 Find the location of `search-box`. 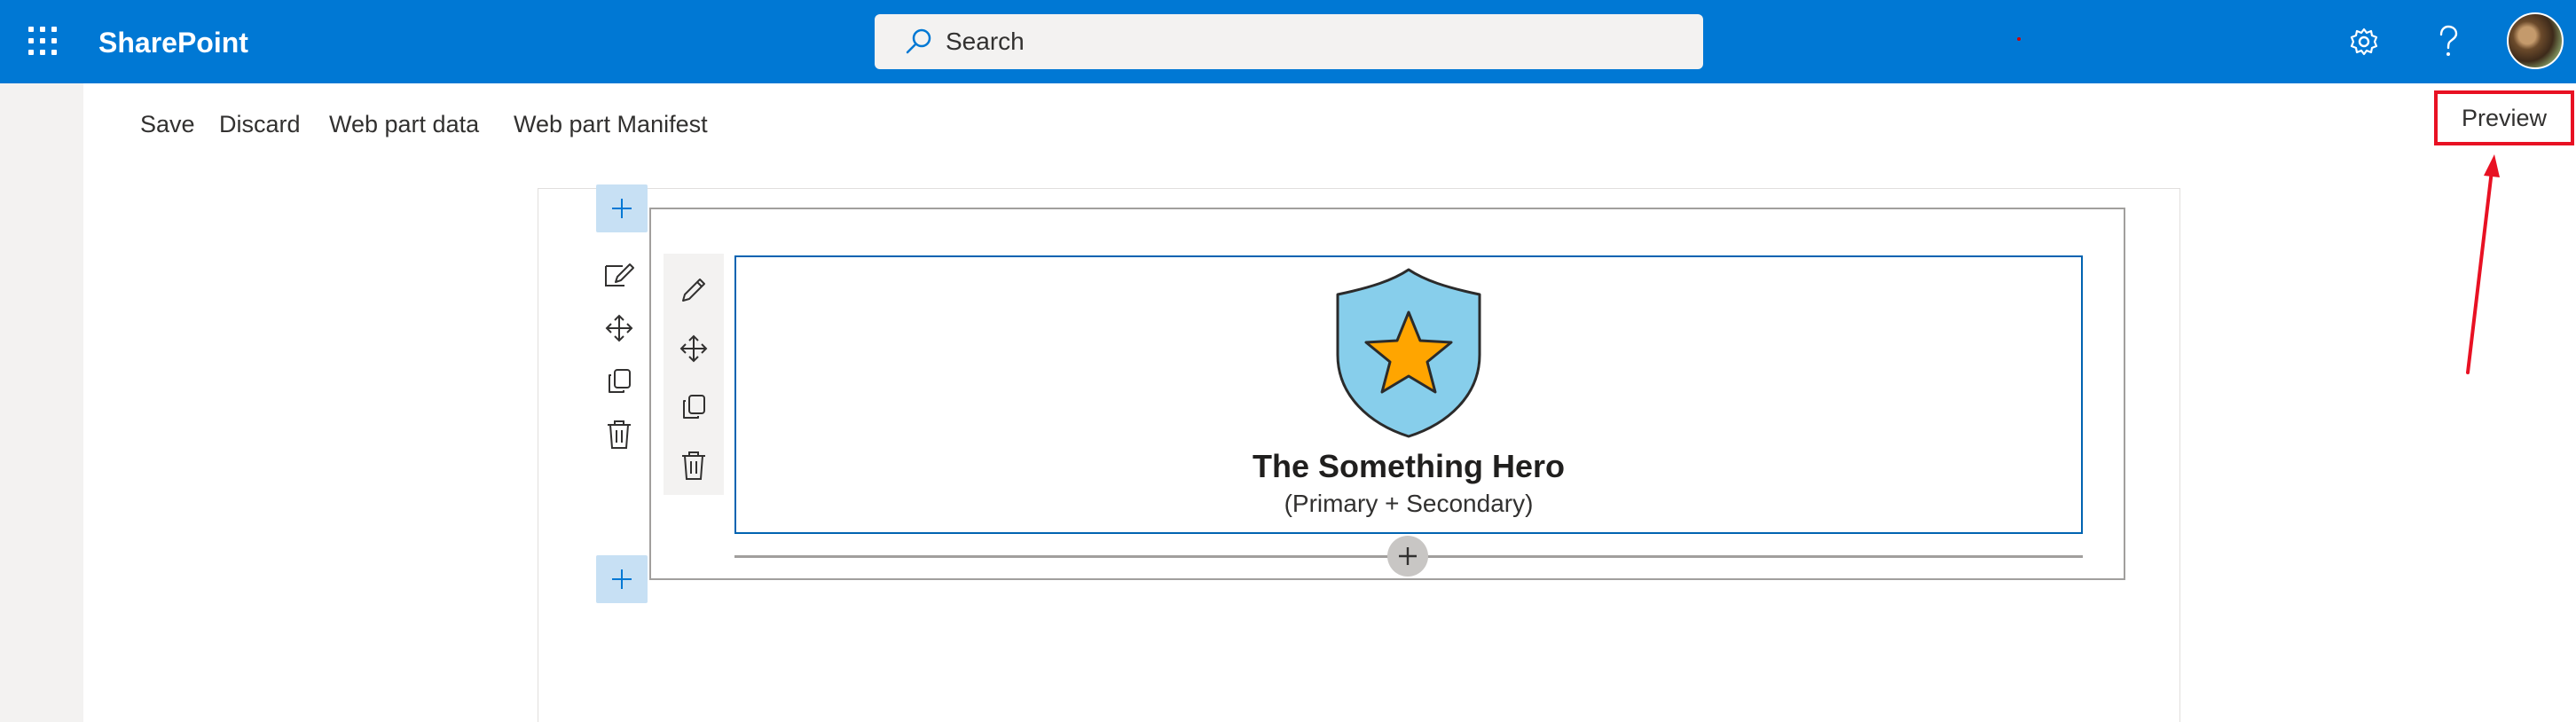

search-box is located at coordinates (1289, 41).